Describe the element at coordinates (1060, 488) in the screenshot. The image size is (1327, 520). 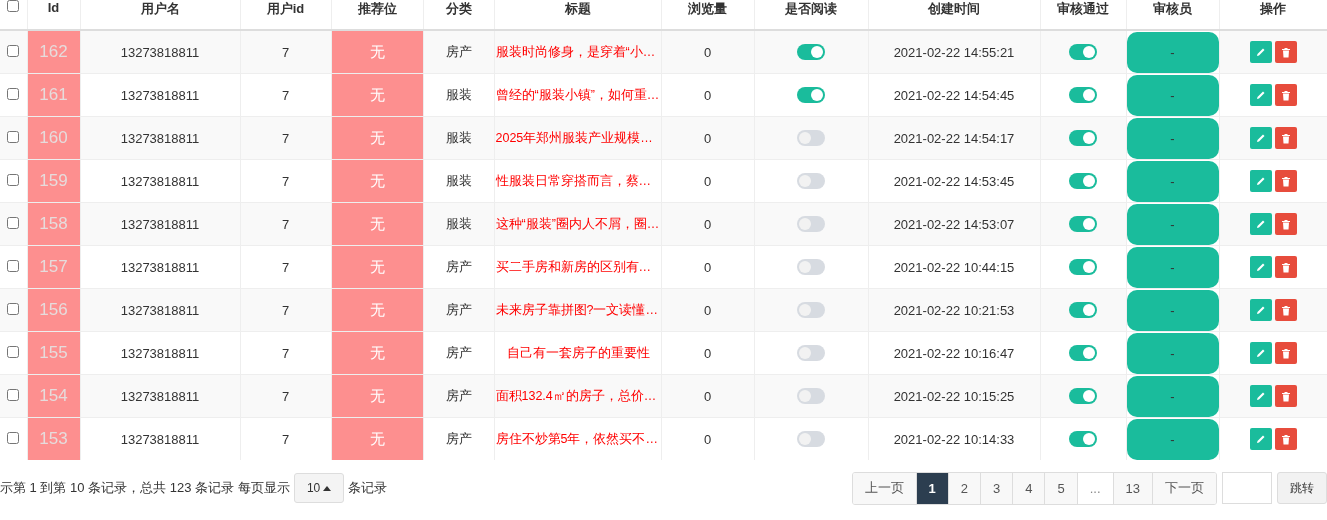
I see `page-button: 5` at that location.